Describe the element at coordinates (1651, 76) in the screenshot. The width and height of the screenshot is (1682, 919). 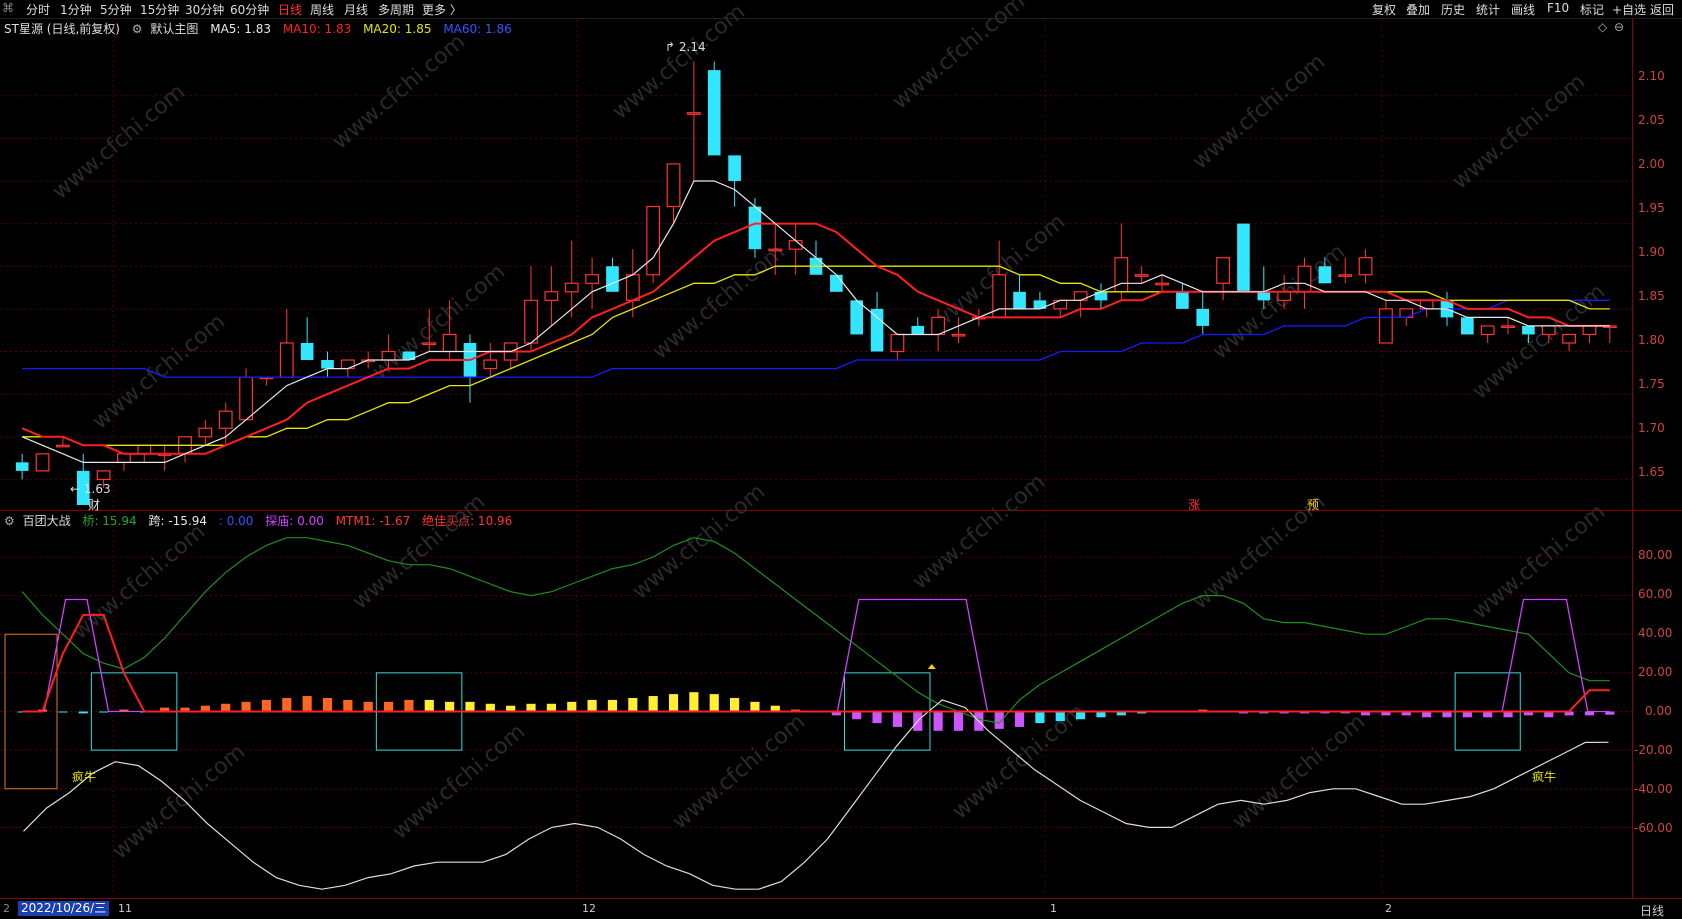
I see `price-tick: 2.10` at that location.